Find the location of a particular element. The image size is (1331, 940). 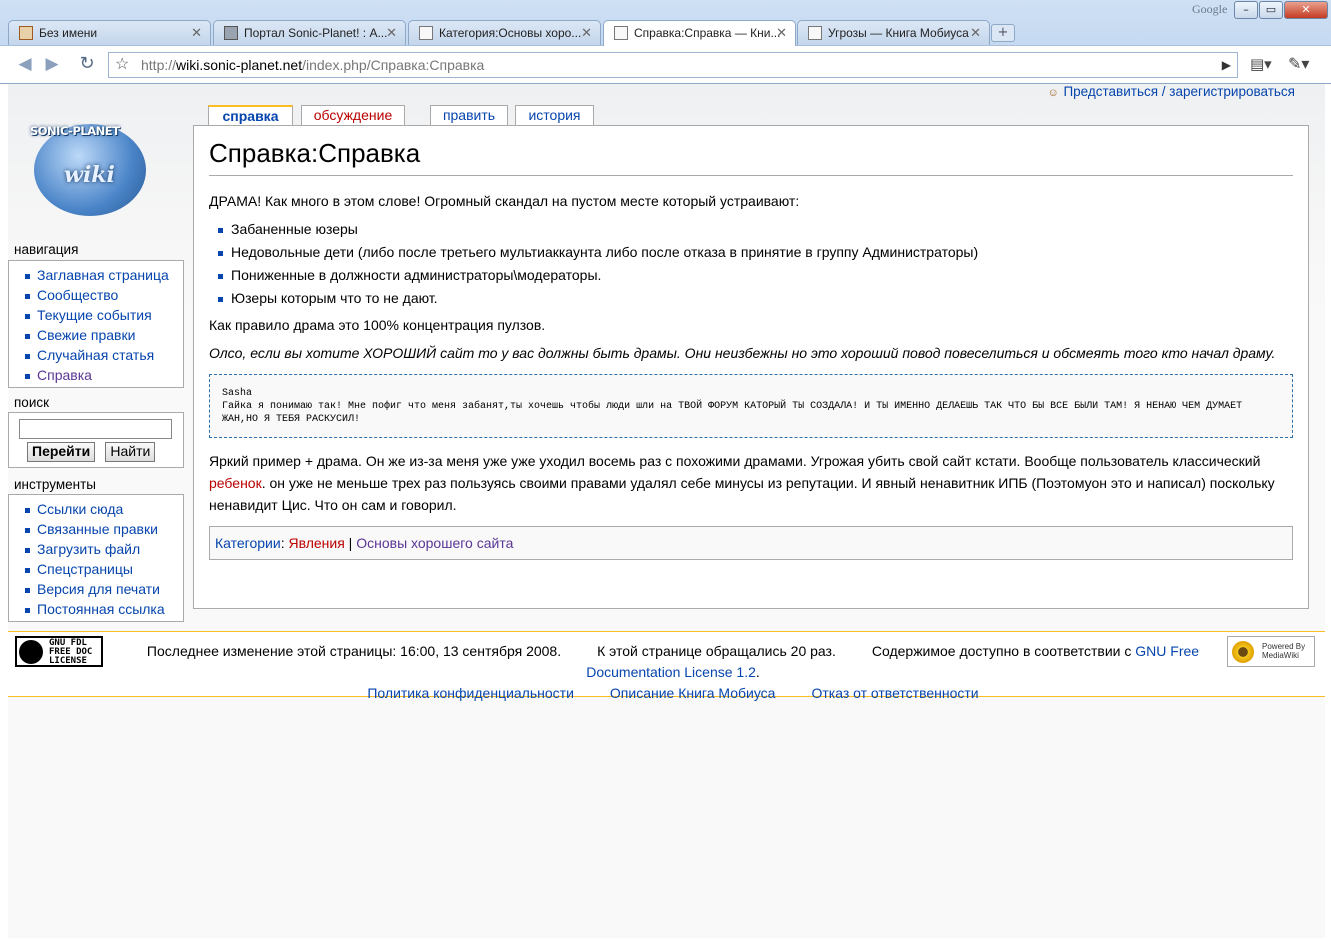

nav-item: Сообщество is located at coordinates (103, 295).